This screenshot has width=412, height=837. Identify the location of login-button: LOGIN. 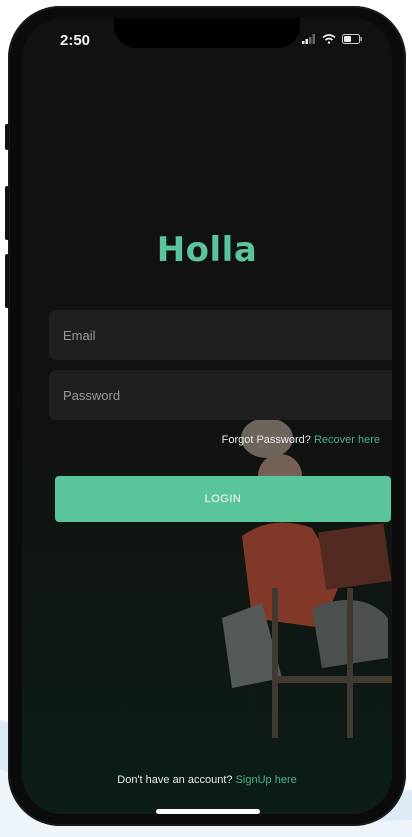
(223, 499).